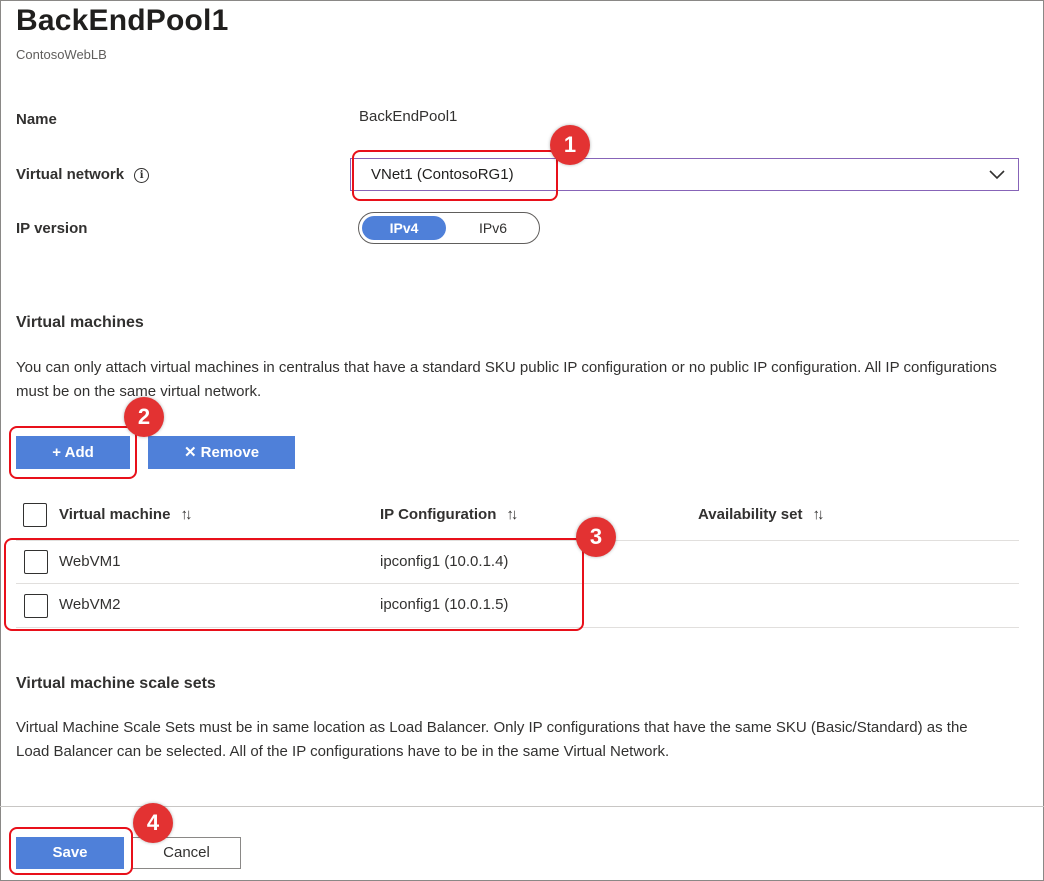 The image size is (1044, 881). Describe the element at coordinates (36, 119) in the screenshot. I see `name-label: Name` at that location.